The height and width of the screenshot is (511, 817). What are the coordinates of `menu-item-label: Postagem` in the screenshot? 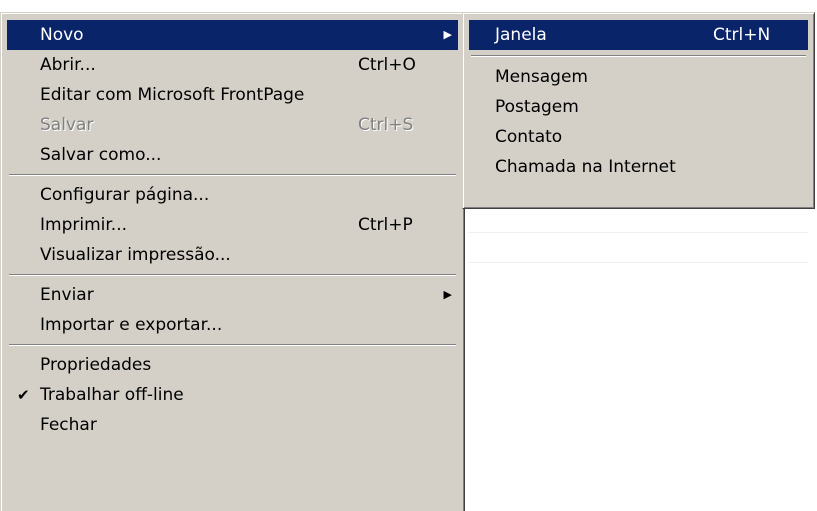 It's located at (537, 107).